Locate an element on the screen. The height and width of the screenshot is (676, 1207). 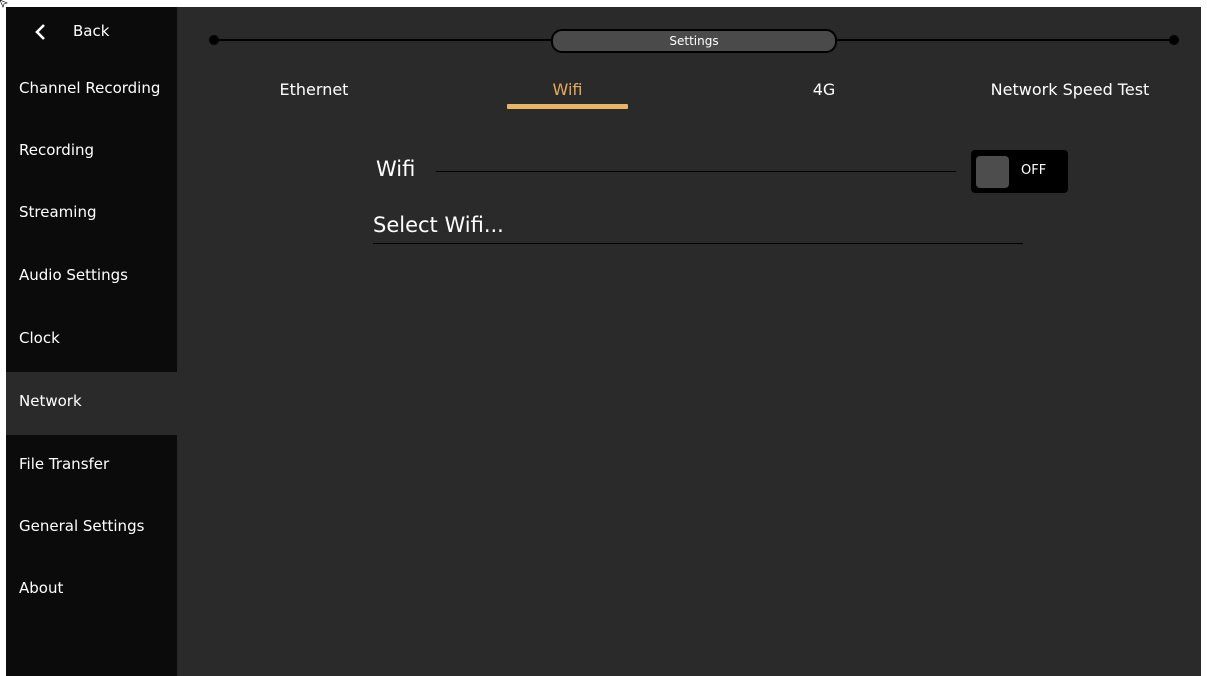
sidebar-item-audio-settings: Audio Settings is located at coordinates (91, 277).